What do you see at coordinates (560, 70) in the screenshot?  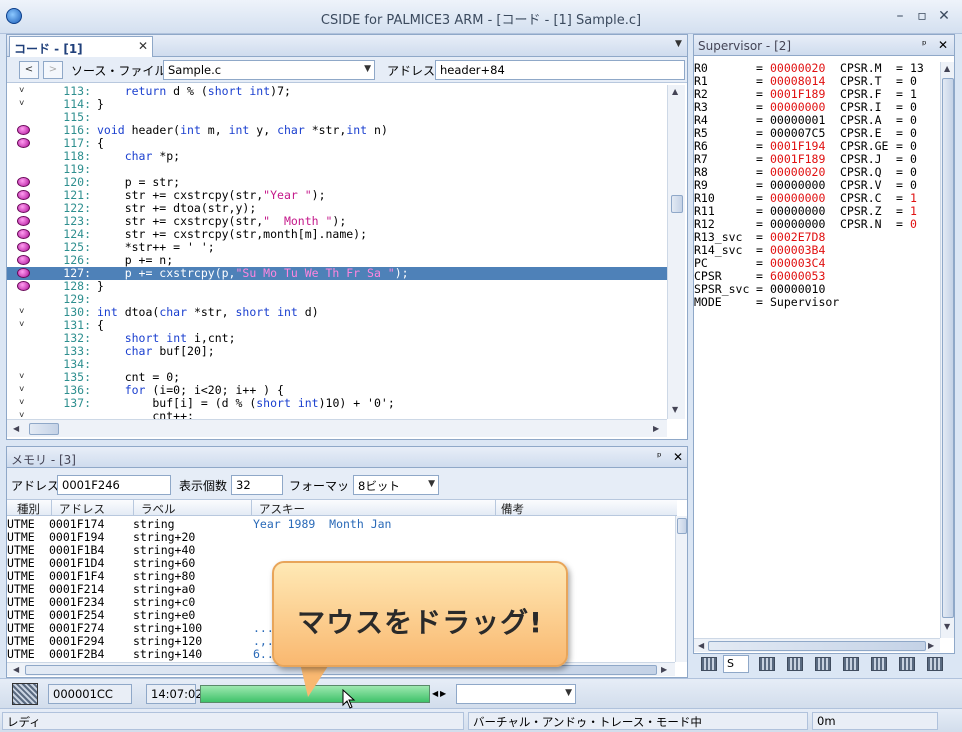 I see `address-input: header+84` at bounding box center [560, 70].